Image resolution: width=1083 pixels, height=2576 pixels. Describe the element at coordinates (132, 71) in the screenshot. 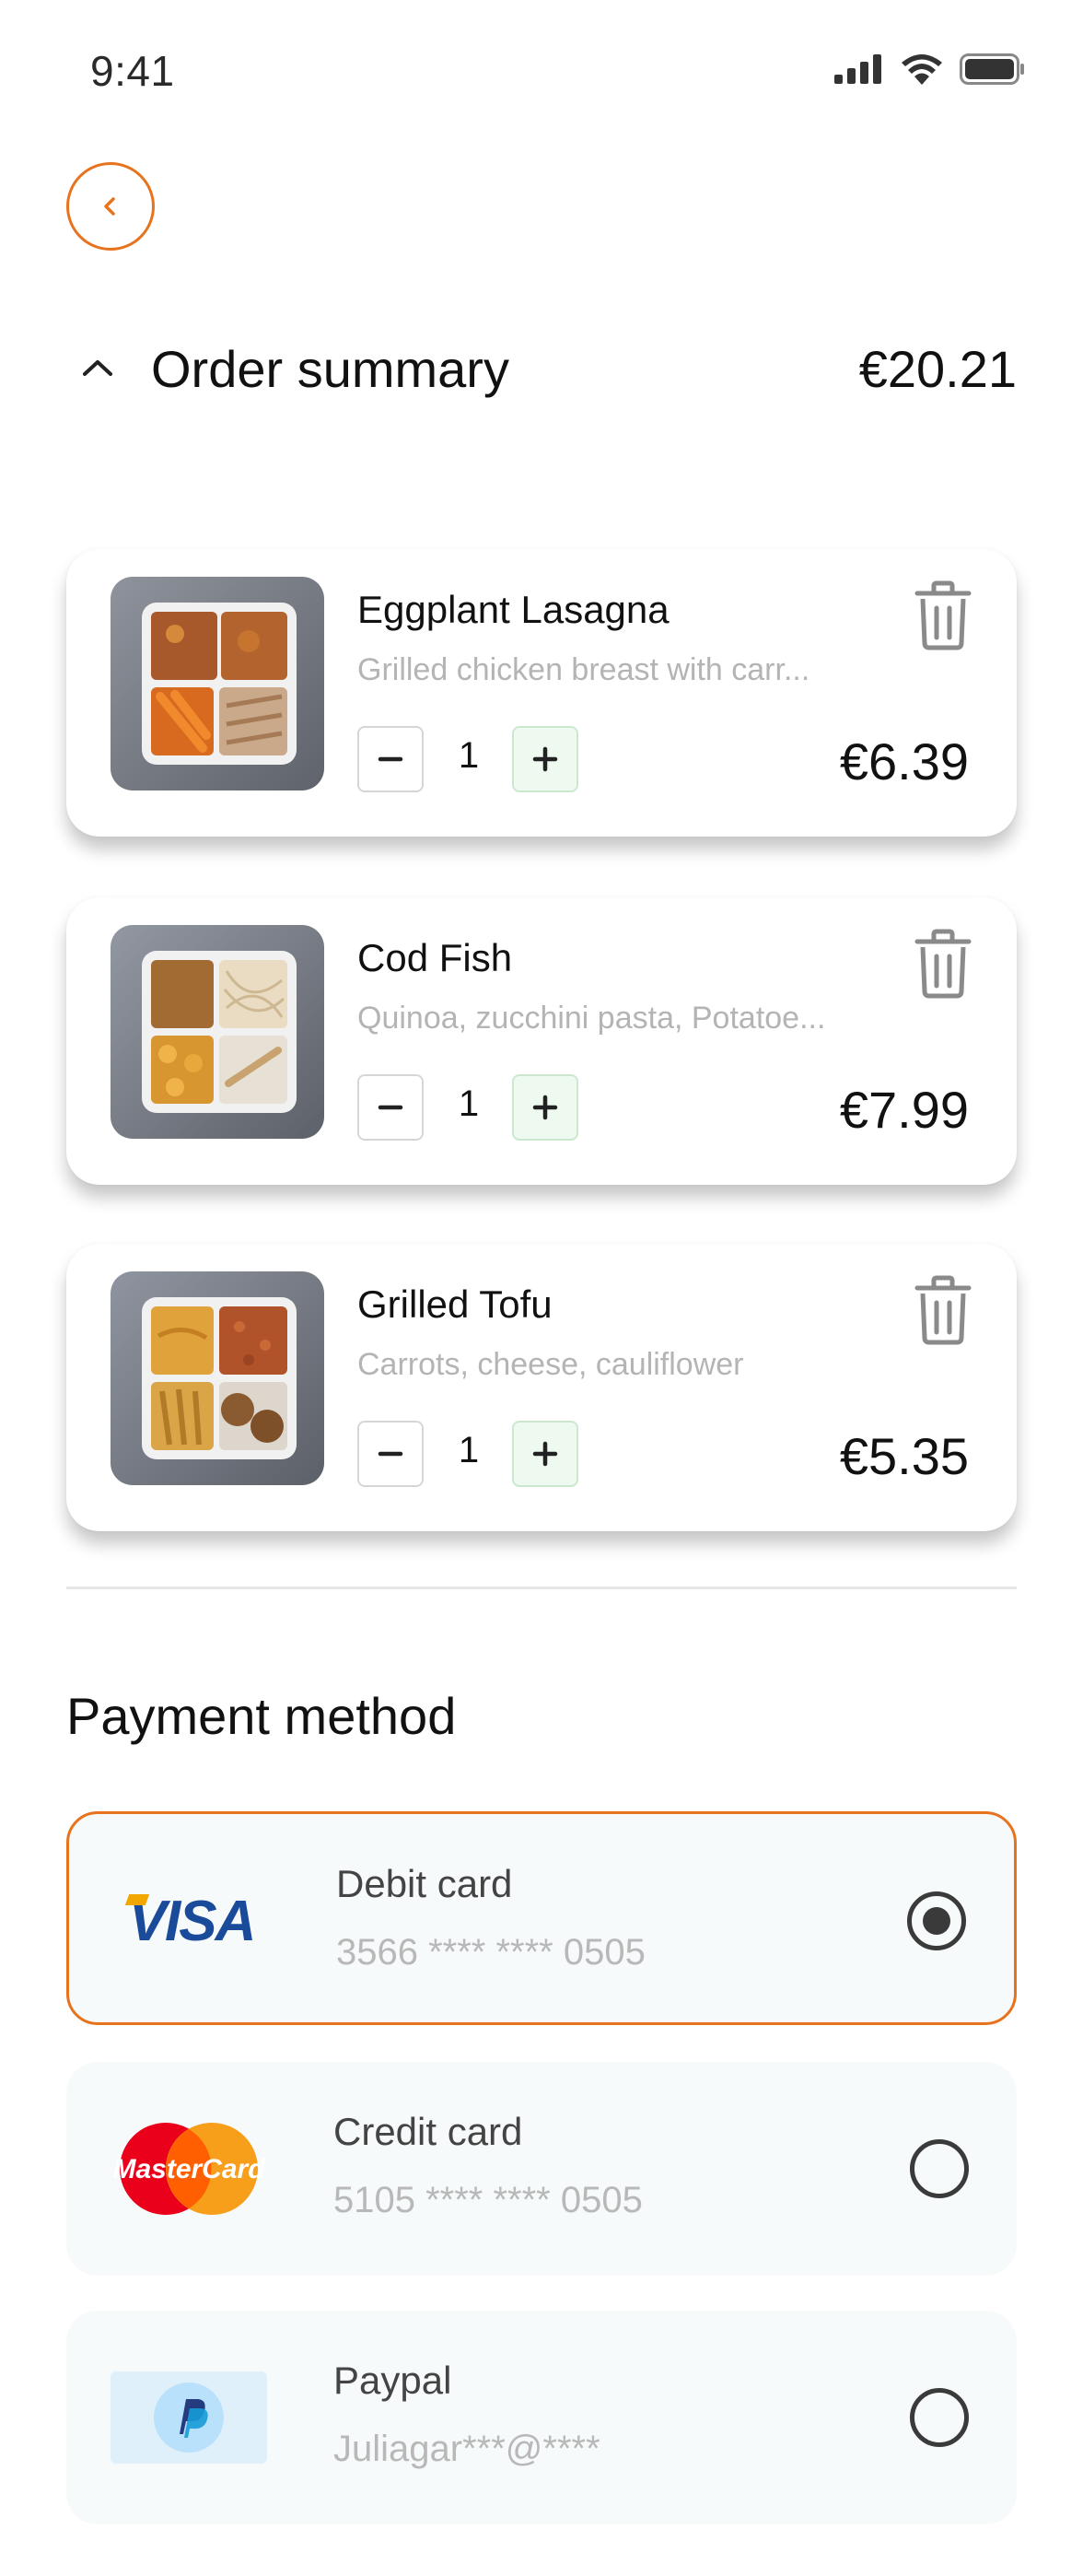

I see `status-time: 9:41` at that location.